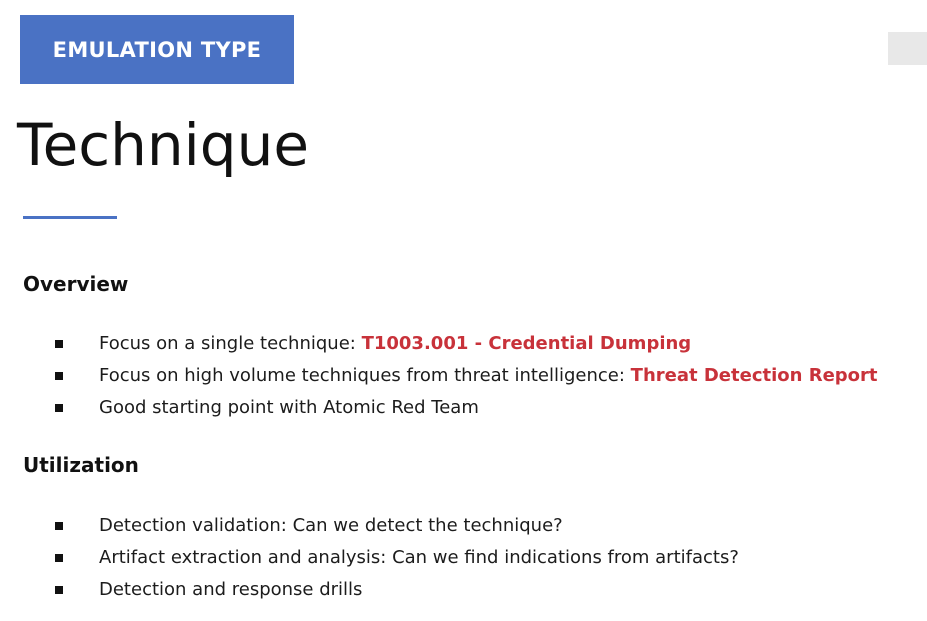  What do you see at coordinates (81, 465) in the screenshot?
I see `utilization-heading: Utilization` at bounding box center [81, 465].